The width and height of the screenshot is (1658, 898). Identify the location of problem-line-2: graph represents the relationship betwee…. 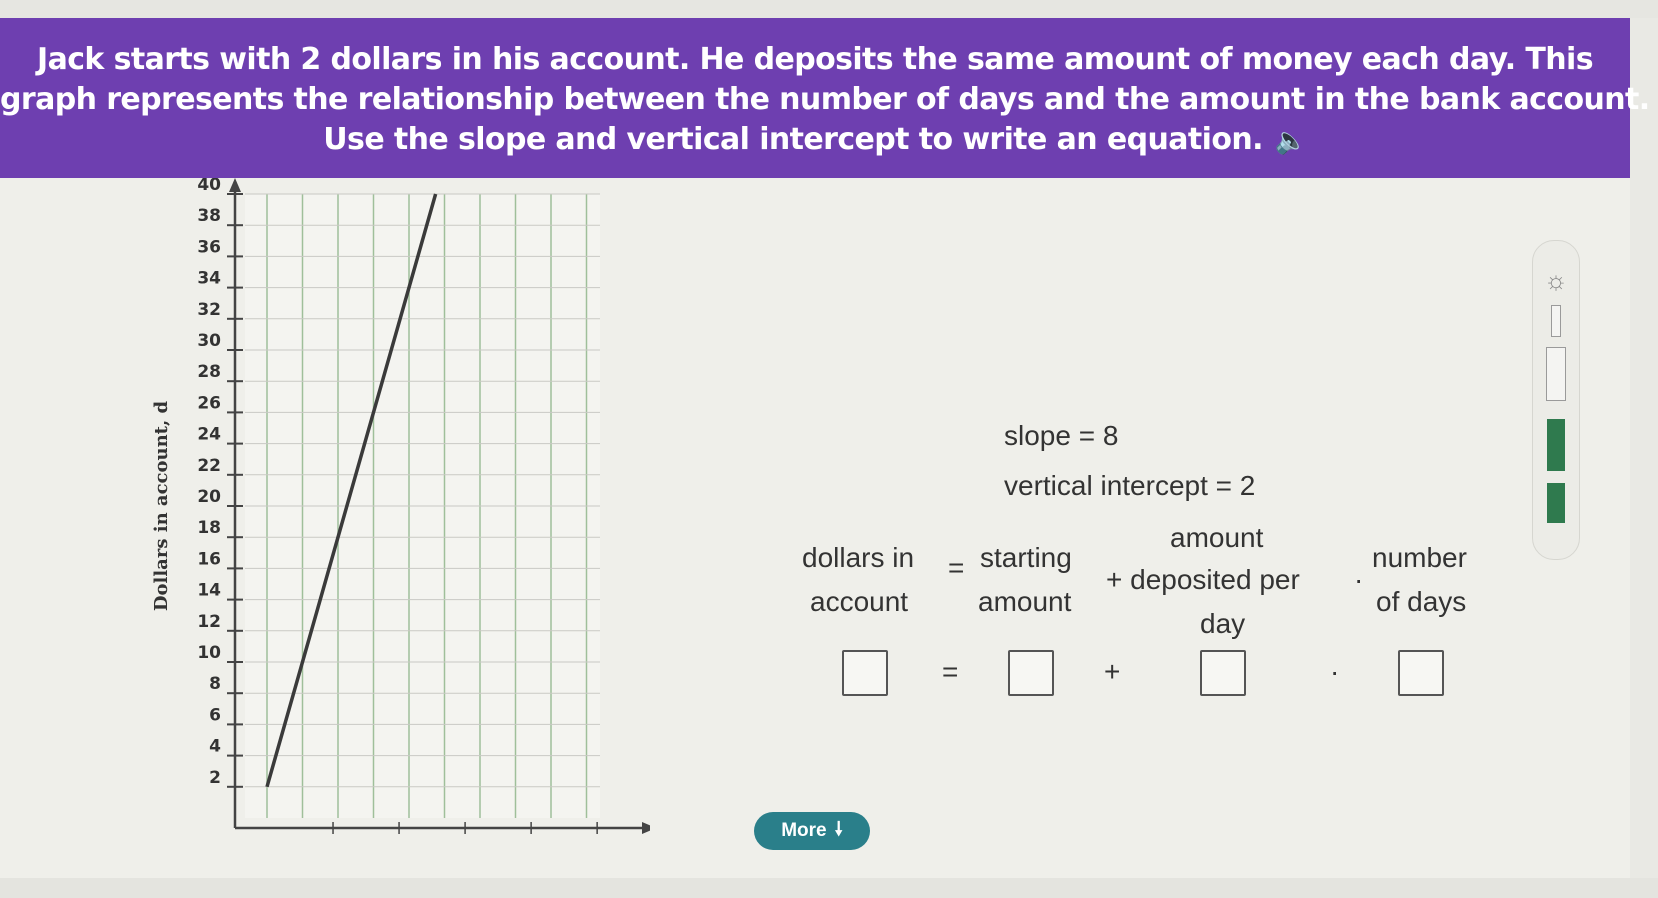
(825, 99).